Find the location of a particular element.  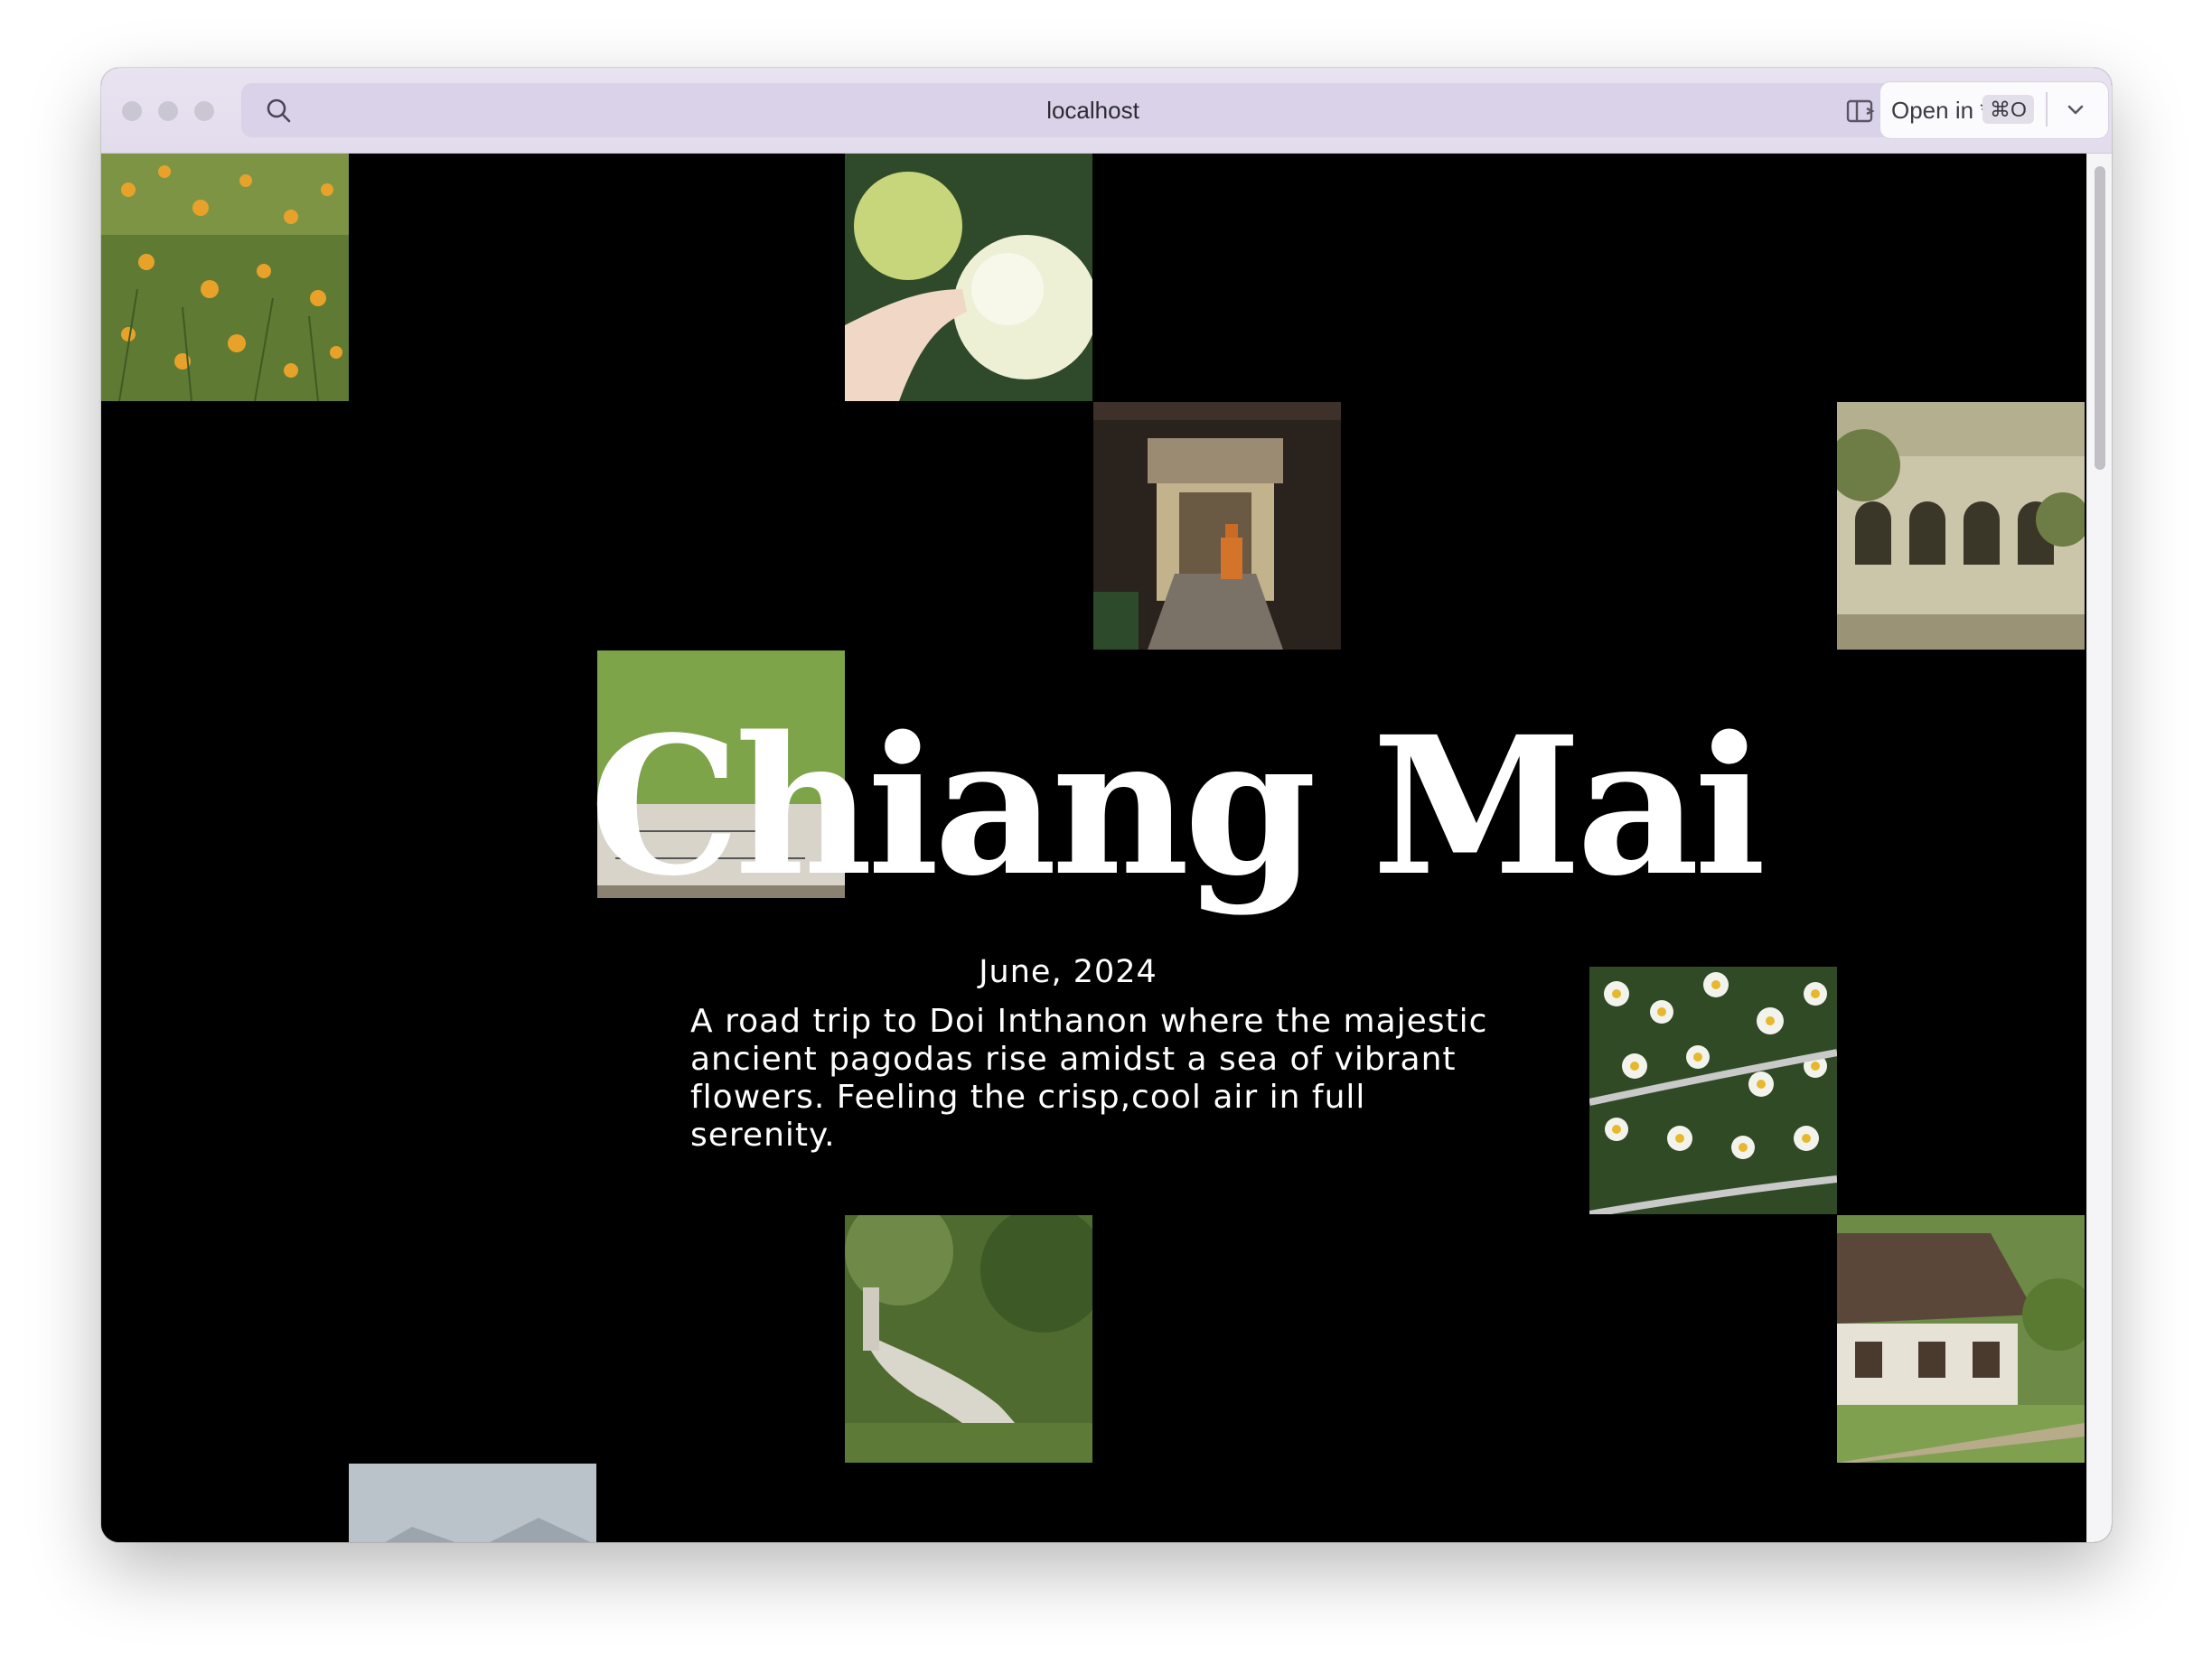

url-text: localhost is located at coordinates (1092, 111).